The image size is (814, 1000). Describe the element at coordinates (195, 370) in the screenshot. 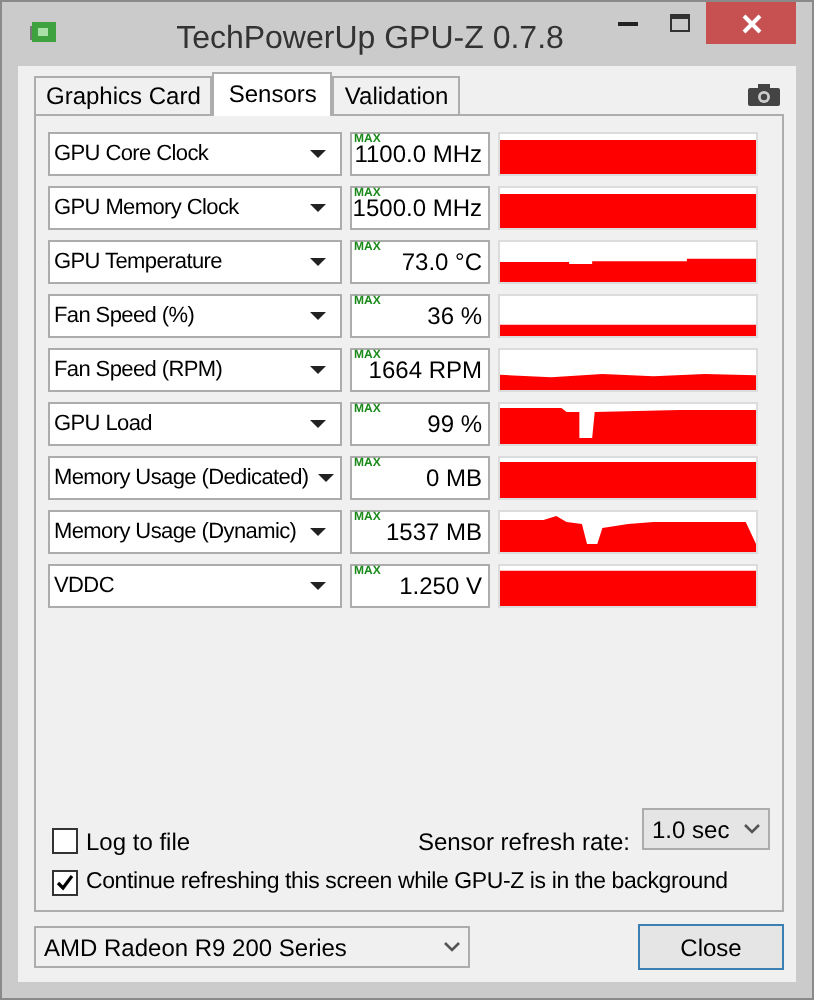

I see `sensor-dropdown: Fan Speed (RPM)` at that location.